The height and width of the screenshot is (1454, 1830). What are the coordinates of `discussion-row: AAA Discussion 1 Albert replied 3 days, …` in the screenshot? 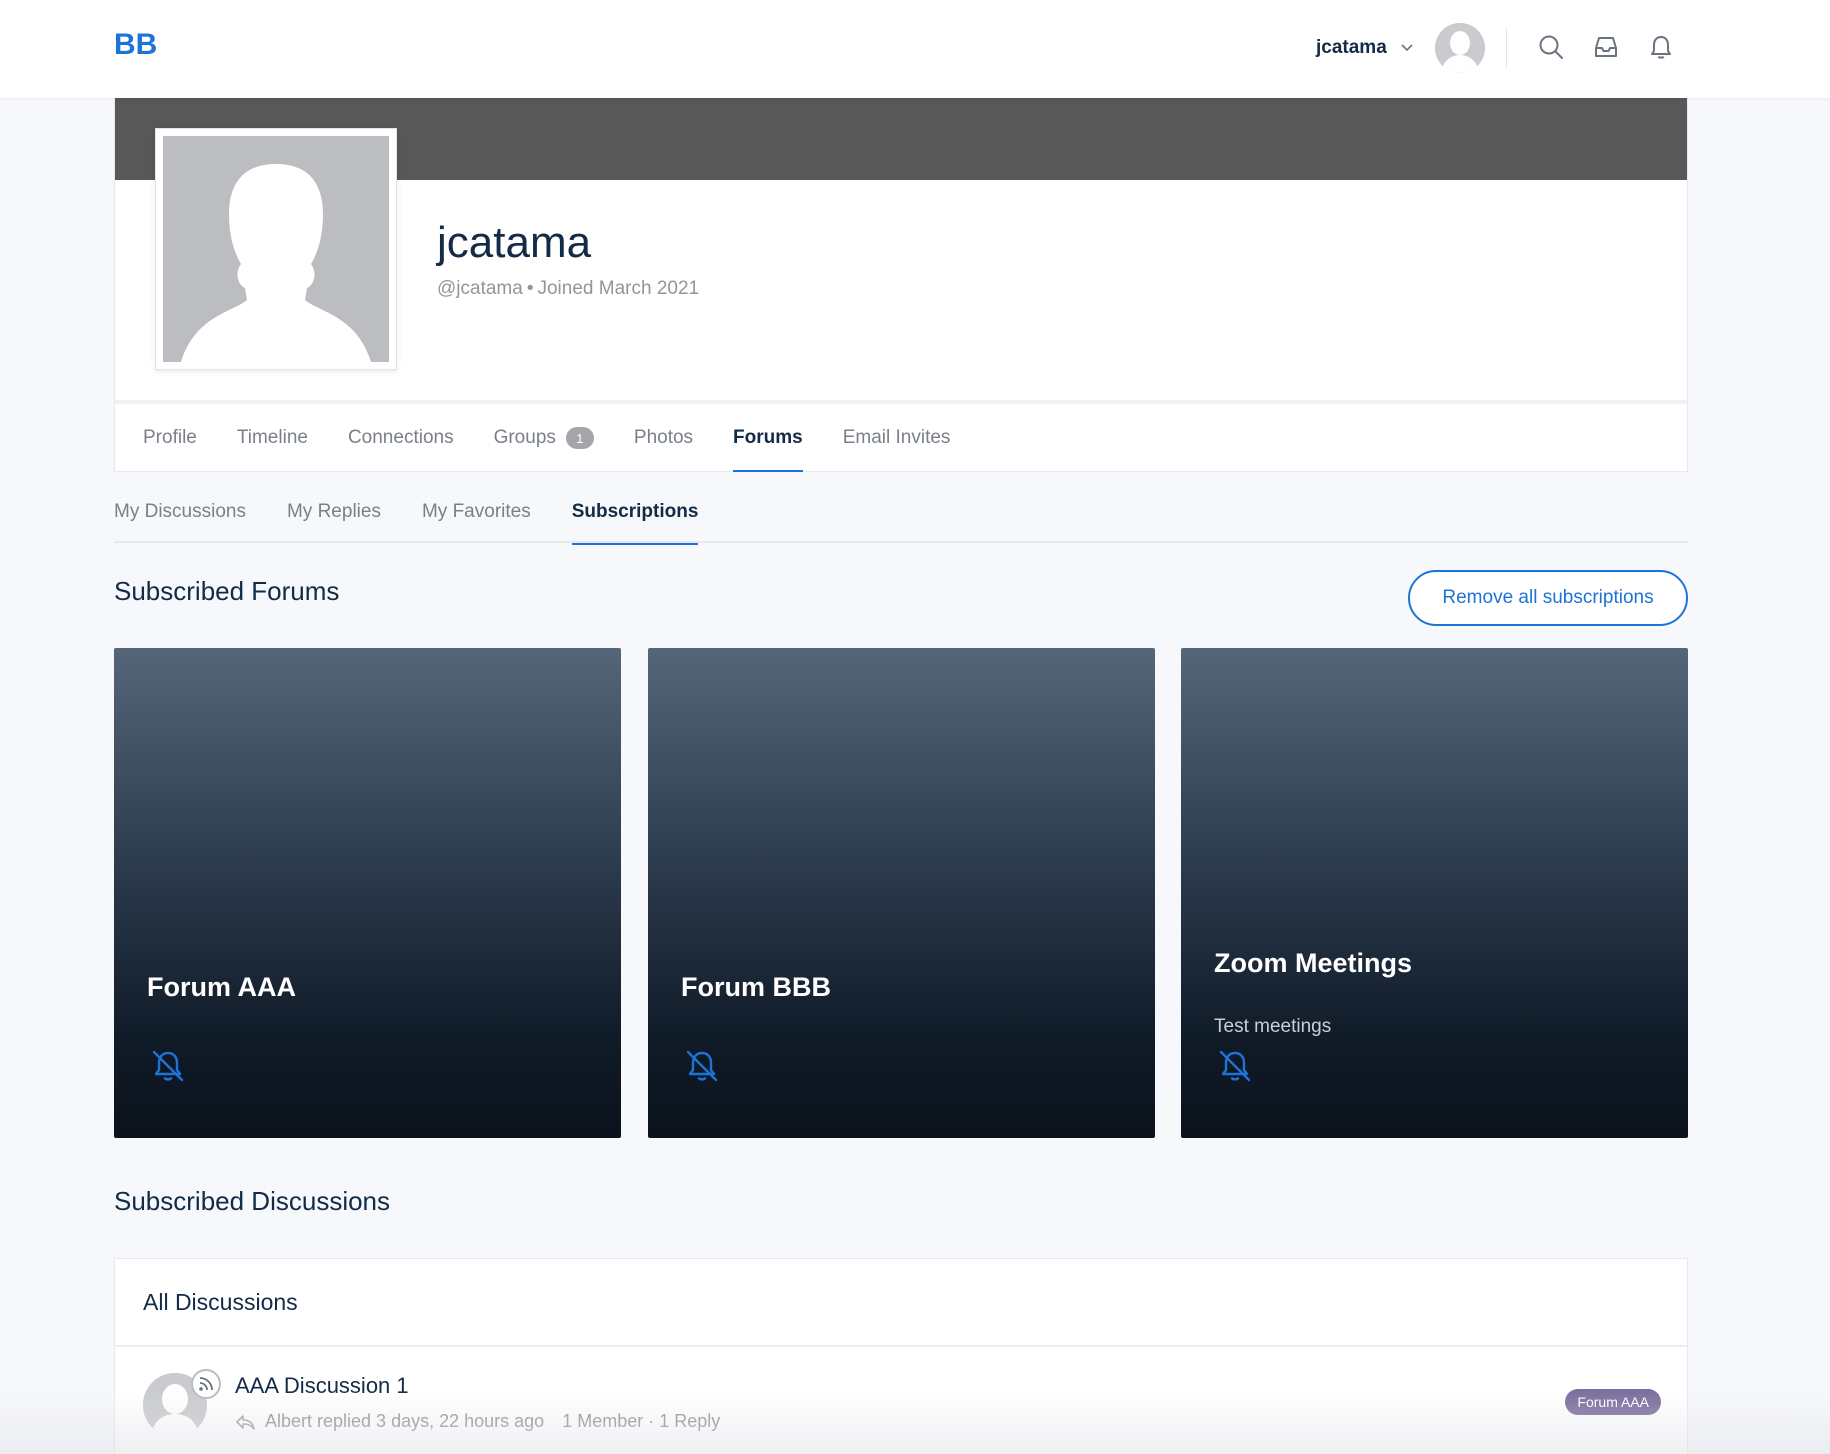 It's located at (901, 1401).